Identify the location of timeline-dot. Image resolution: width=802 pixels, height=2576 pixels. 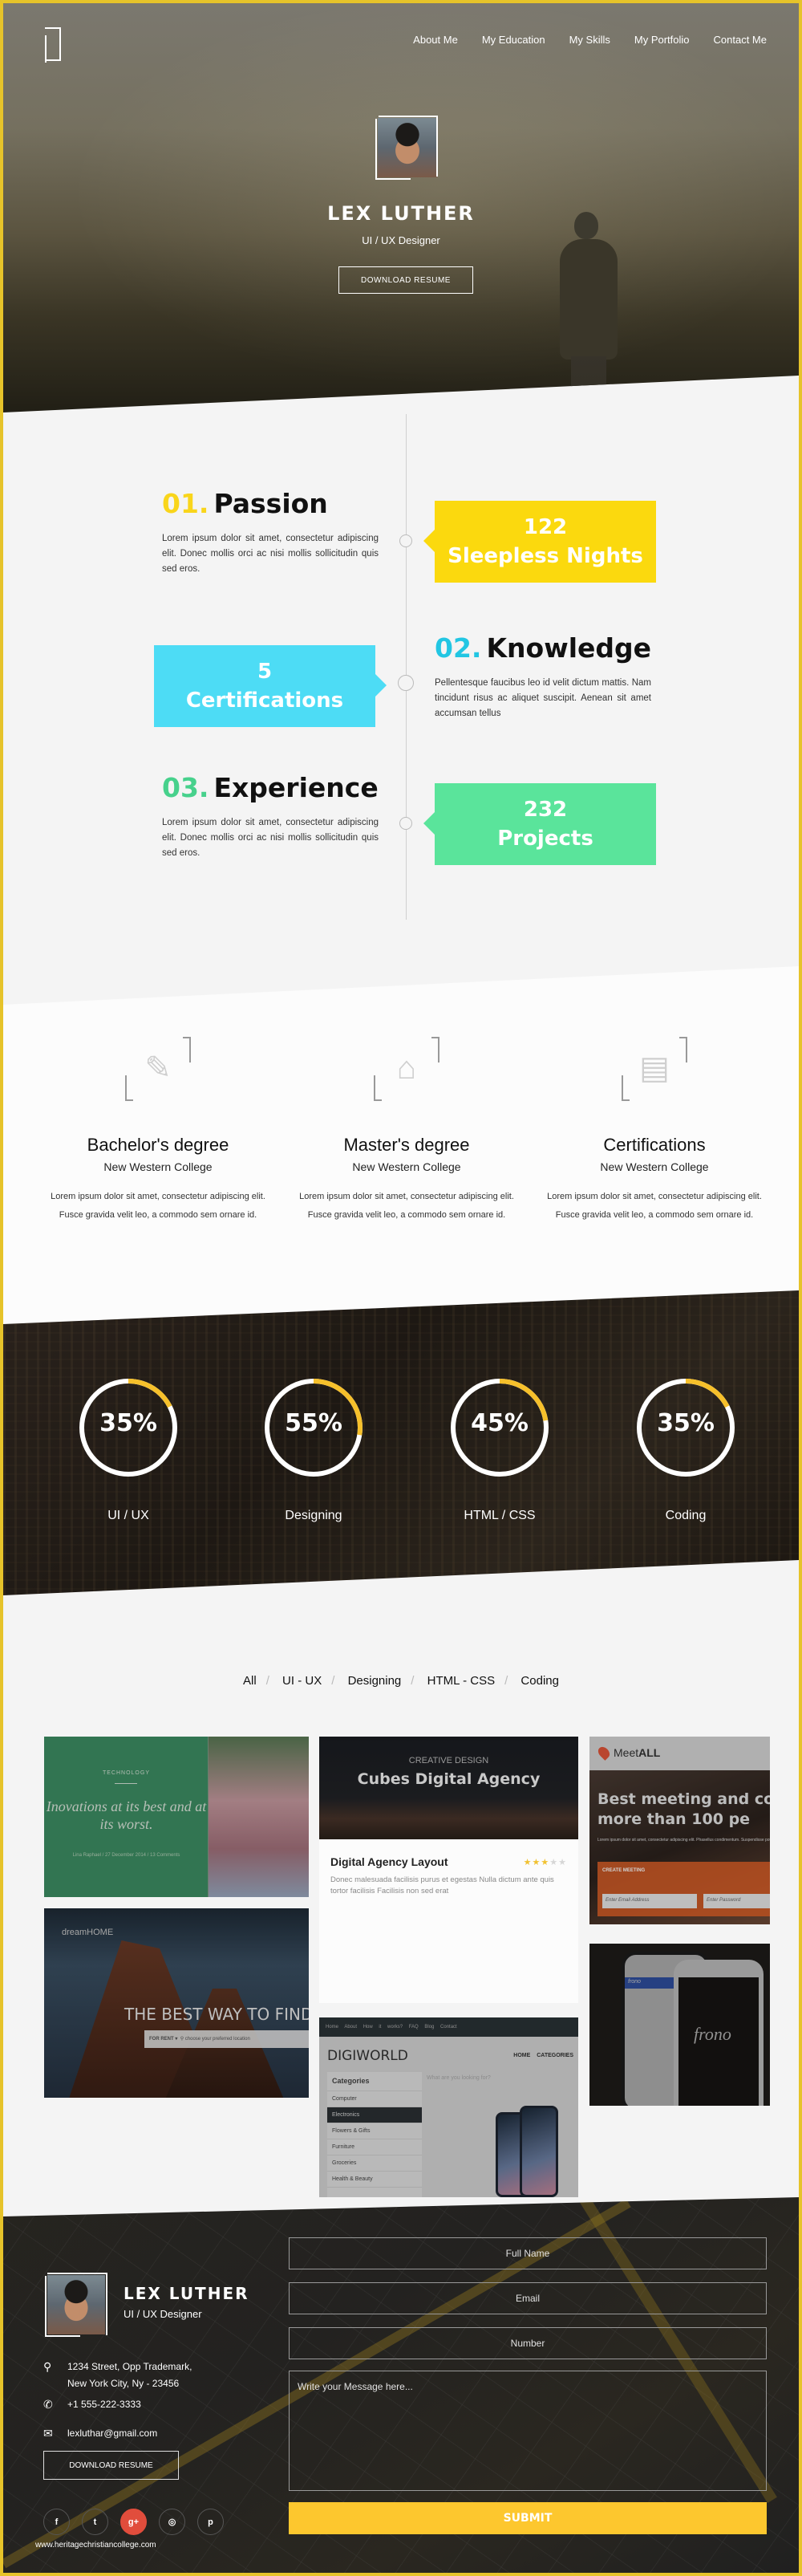
(406, 683).